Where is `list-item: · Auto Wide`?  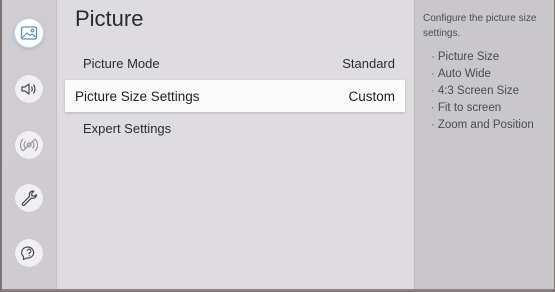
list-item: · Auto Wide is located at coordinates (461, 74).